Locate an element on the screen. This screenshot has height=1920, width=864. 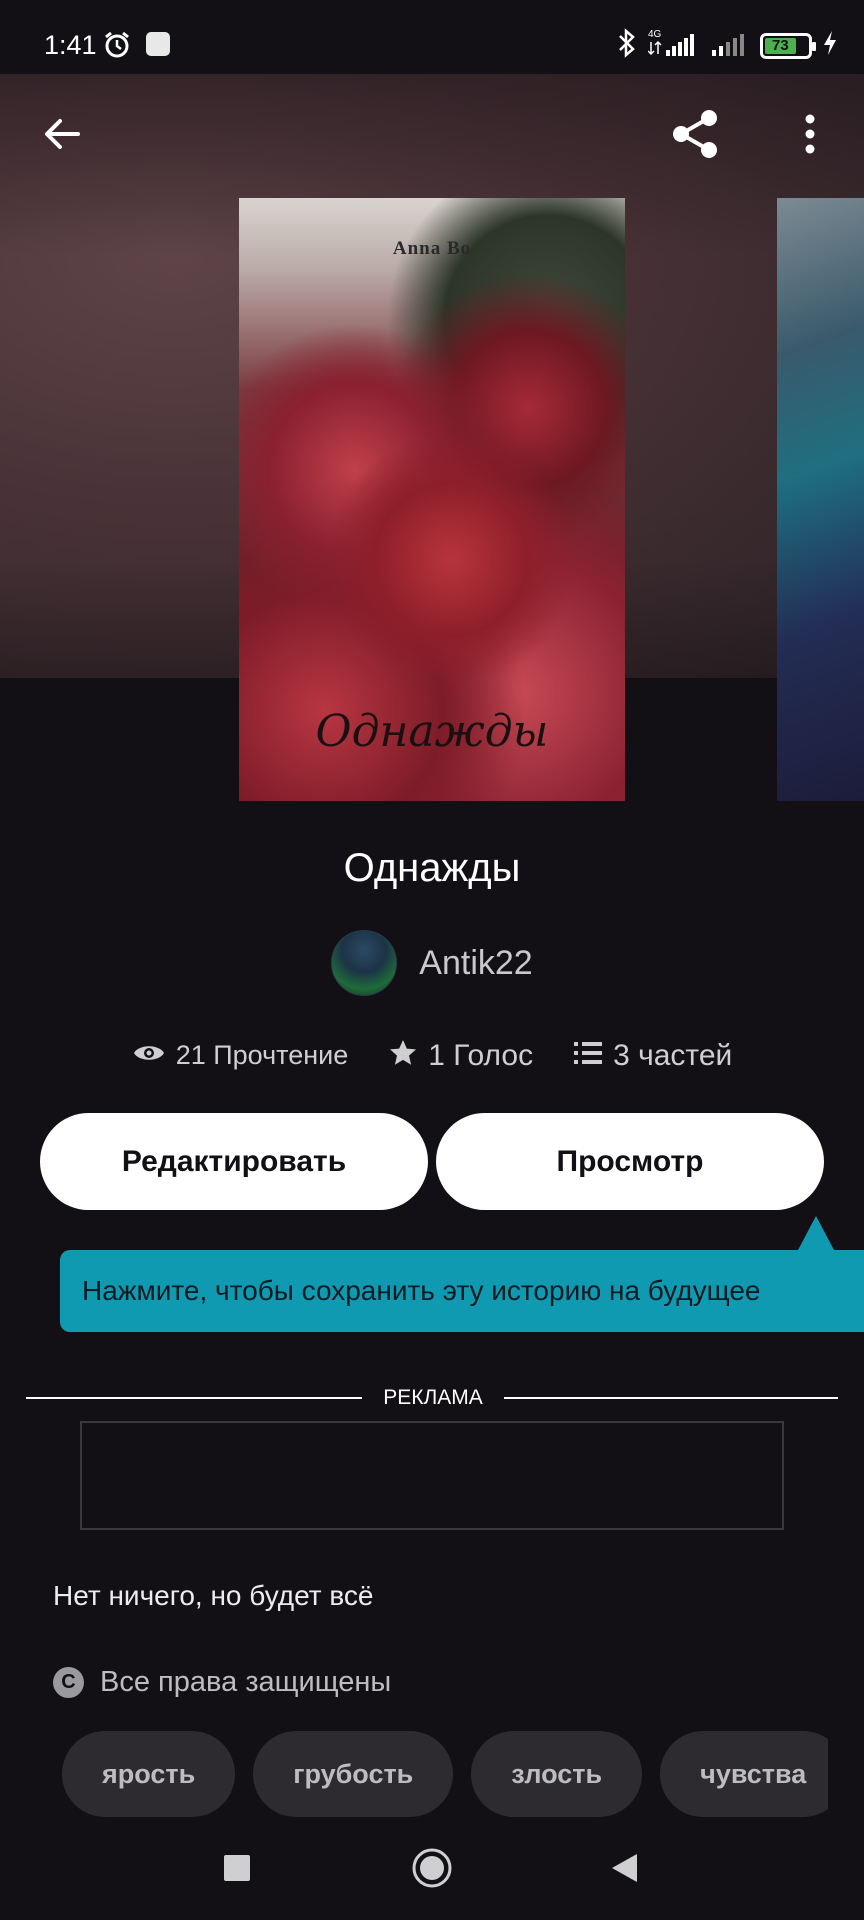
avatar is located at coordinates (364, 963).